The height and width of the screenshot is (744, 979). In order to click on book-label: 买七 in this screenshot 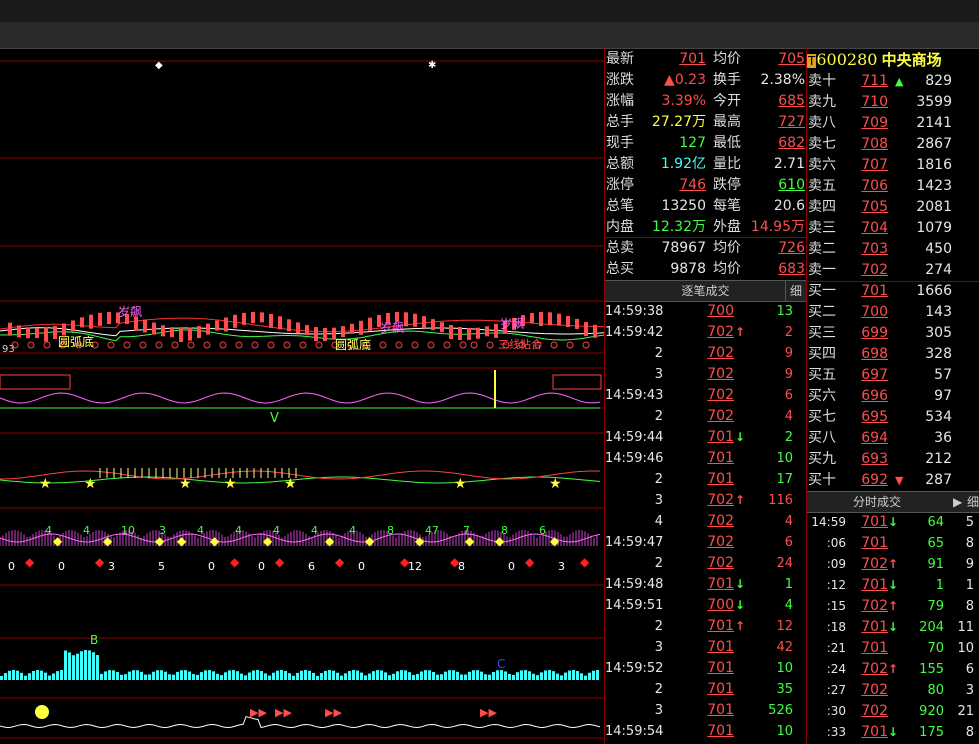, I will do `click(822, 417)`.